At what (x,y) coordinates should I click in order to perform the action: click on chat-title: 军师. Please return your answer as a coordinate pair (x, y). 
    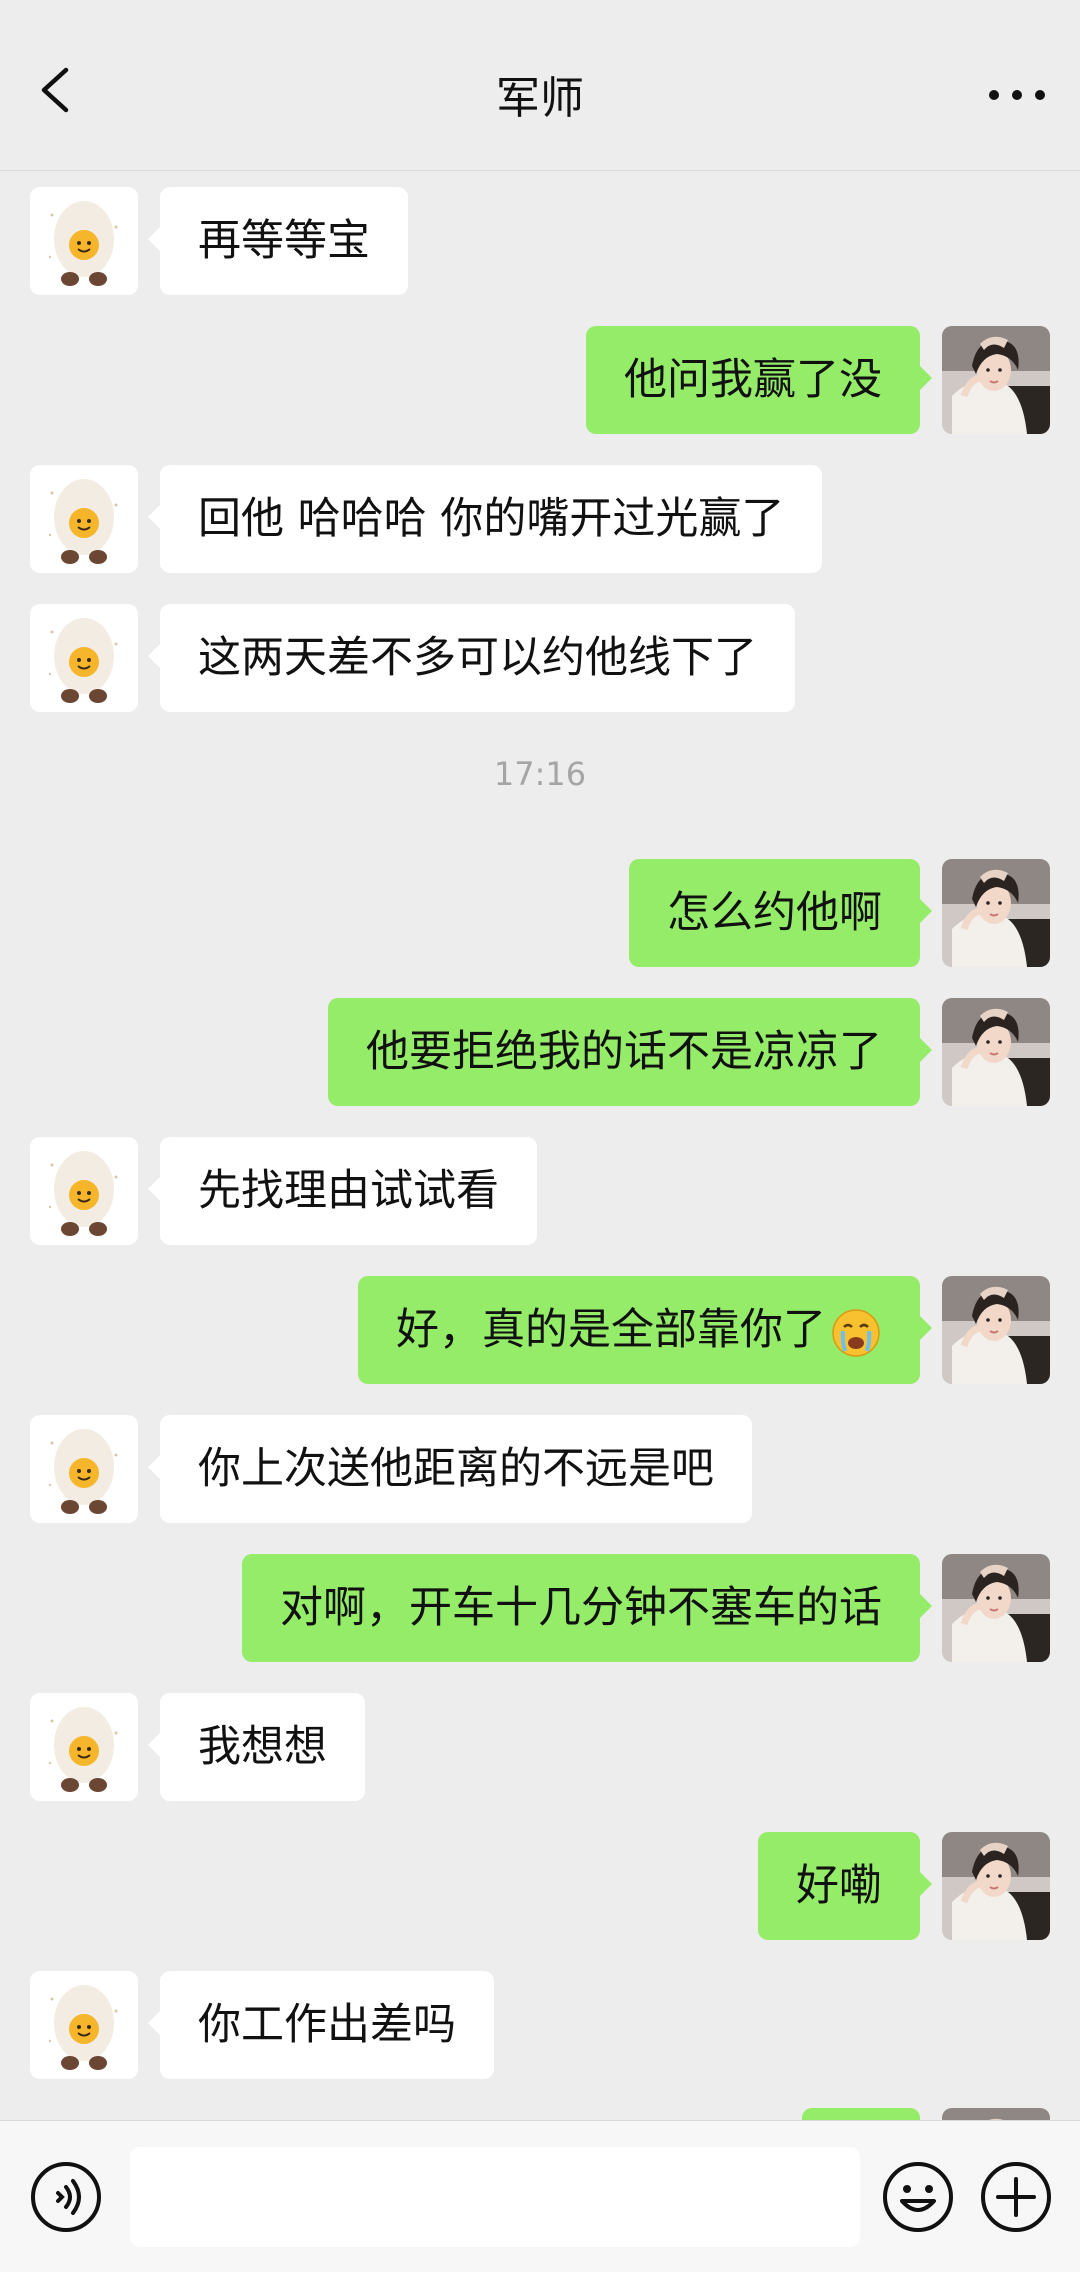
    Looking at the image, I should click on (540, 98).